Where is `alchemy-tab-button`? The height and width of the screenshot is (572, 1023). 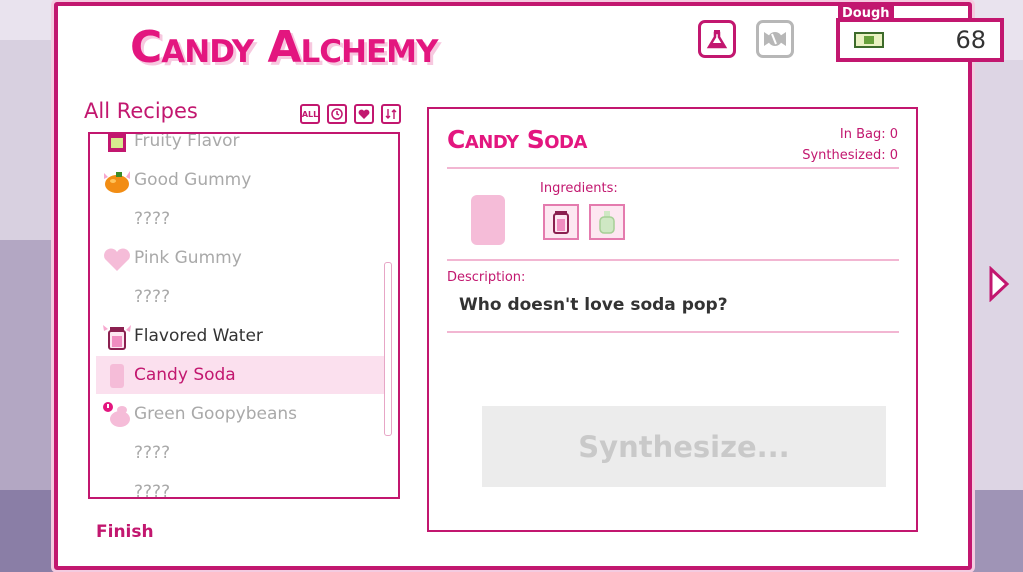 alchemy-tab-button is located at coordinates (717, 39).